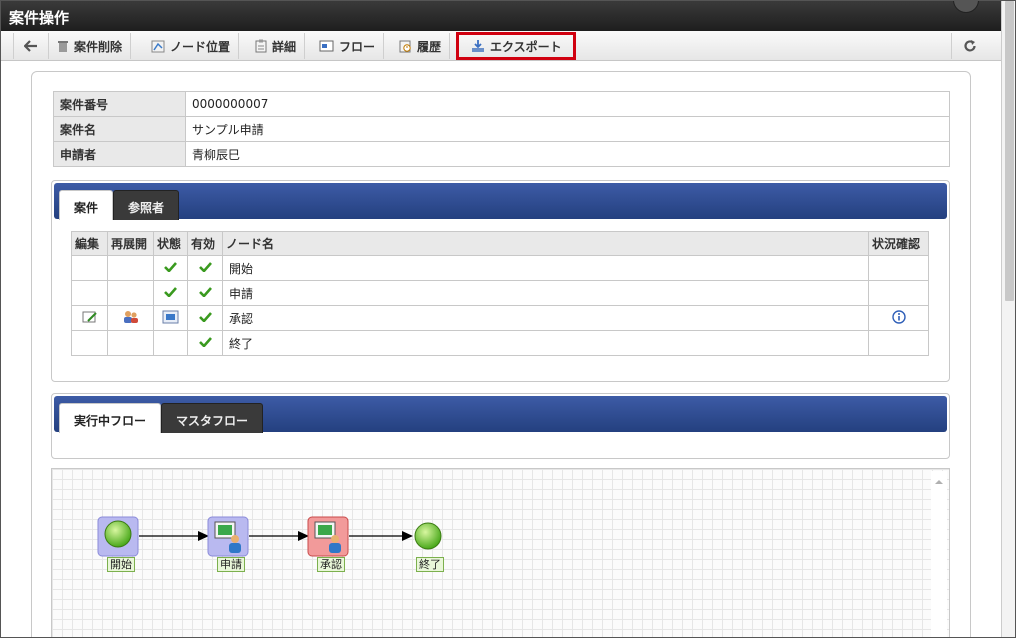 This screenshot has width=1016, height=638. Describe the element at coordinates (526, 46) in the screenshot. I see `export-label: エクスポート` at that location.